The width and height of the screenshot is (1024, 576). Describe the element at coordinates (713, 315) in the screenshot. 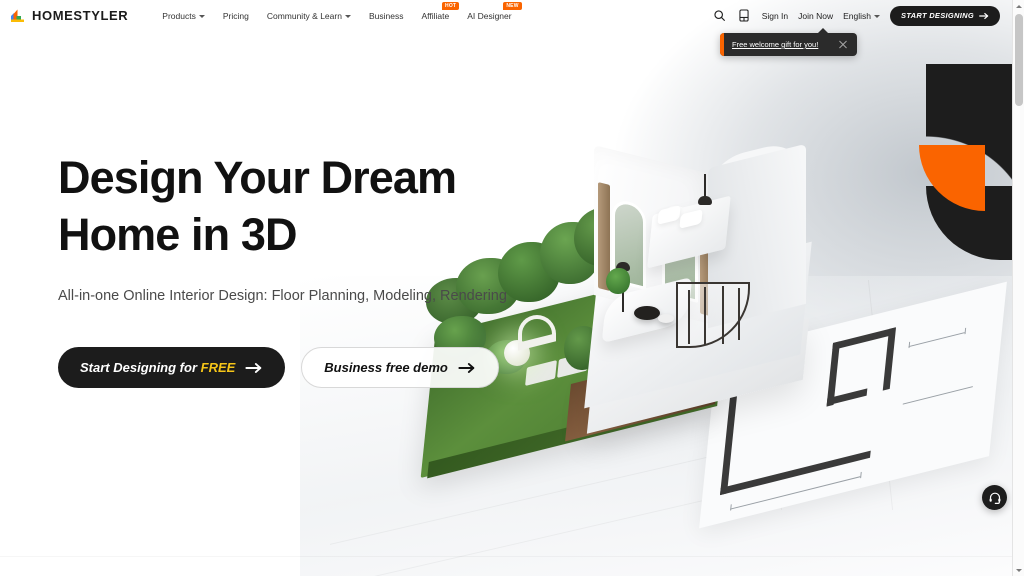

I see `curved-balcony-railing` at that location.